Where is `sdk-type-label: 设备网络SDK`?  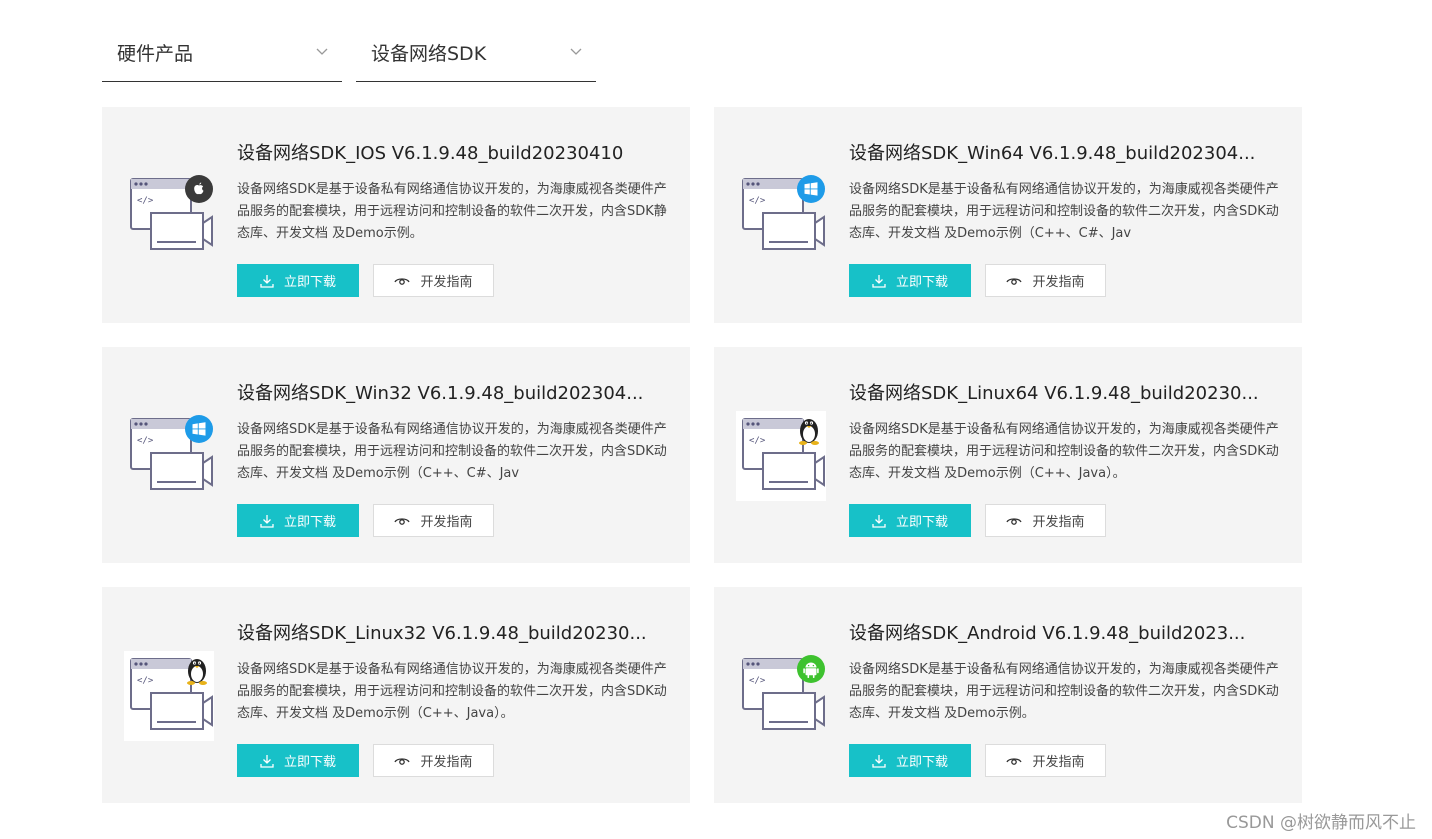
sdk-type-label: 设备网络SDK is located at coordinates (429, 54).